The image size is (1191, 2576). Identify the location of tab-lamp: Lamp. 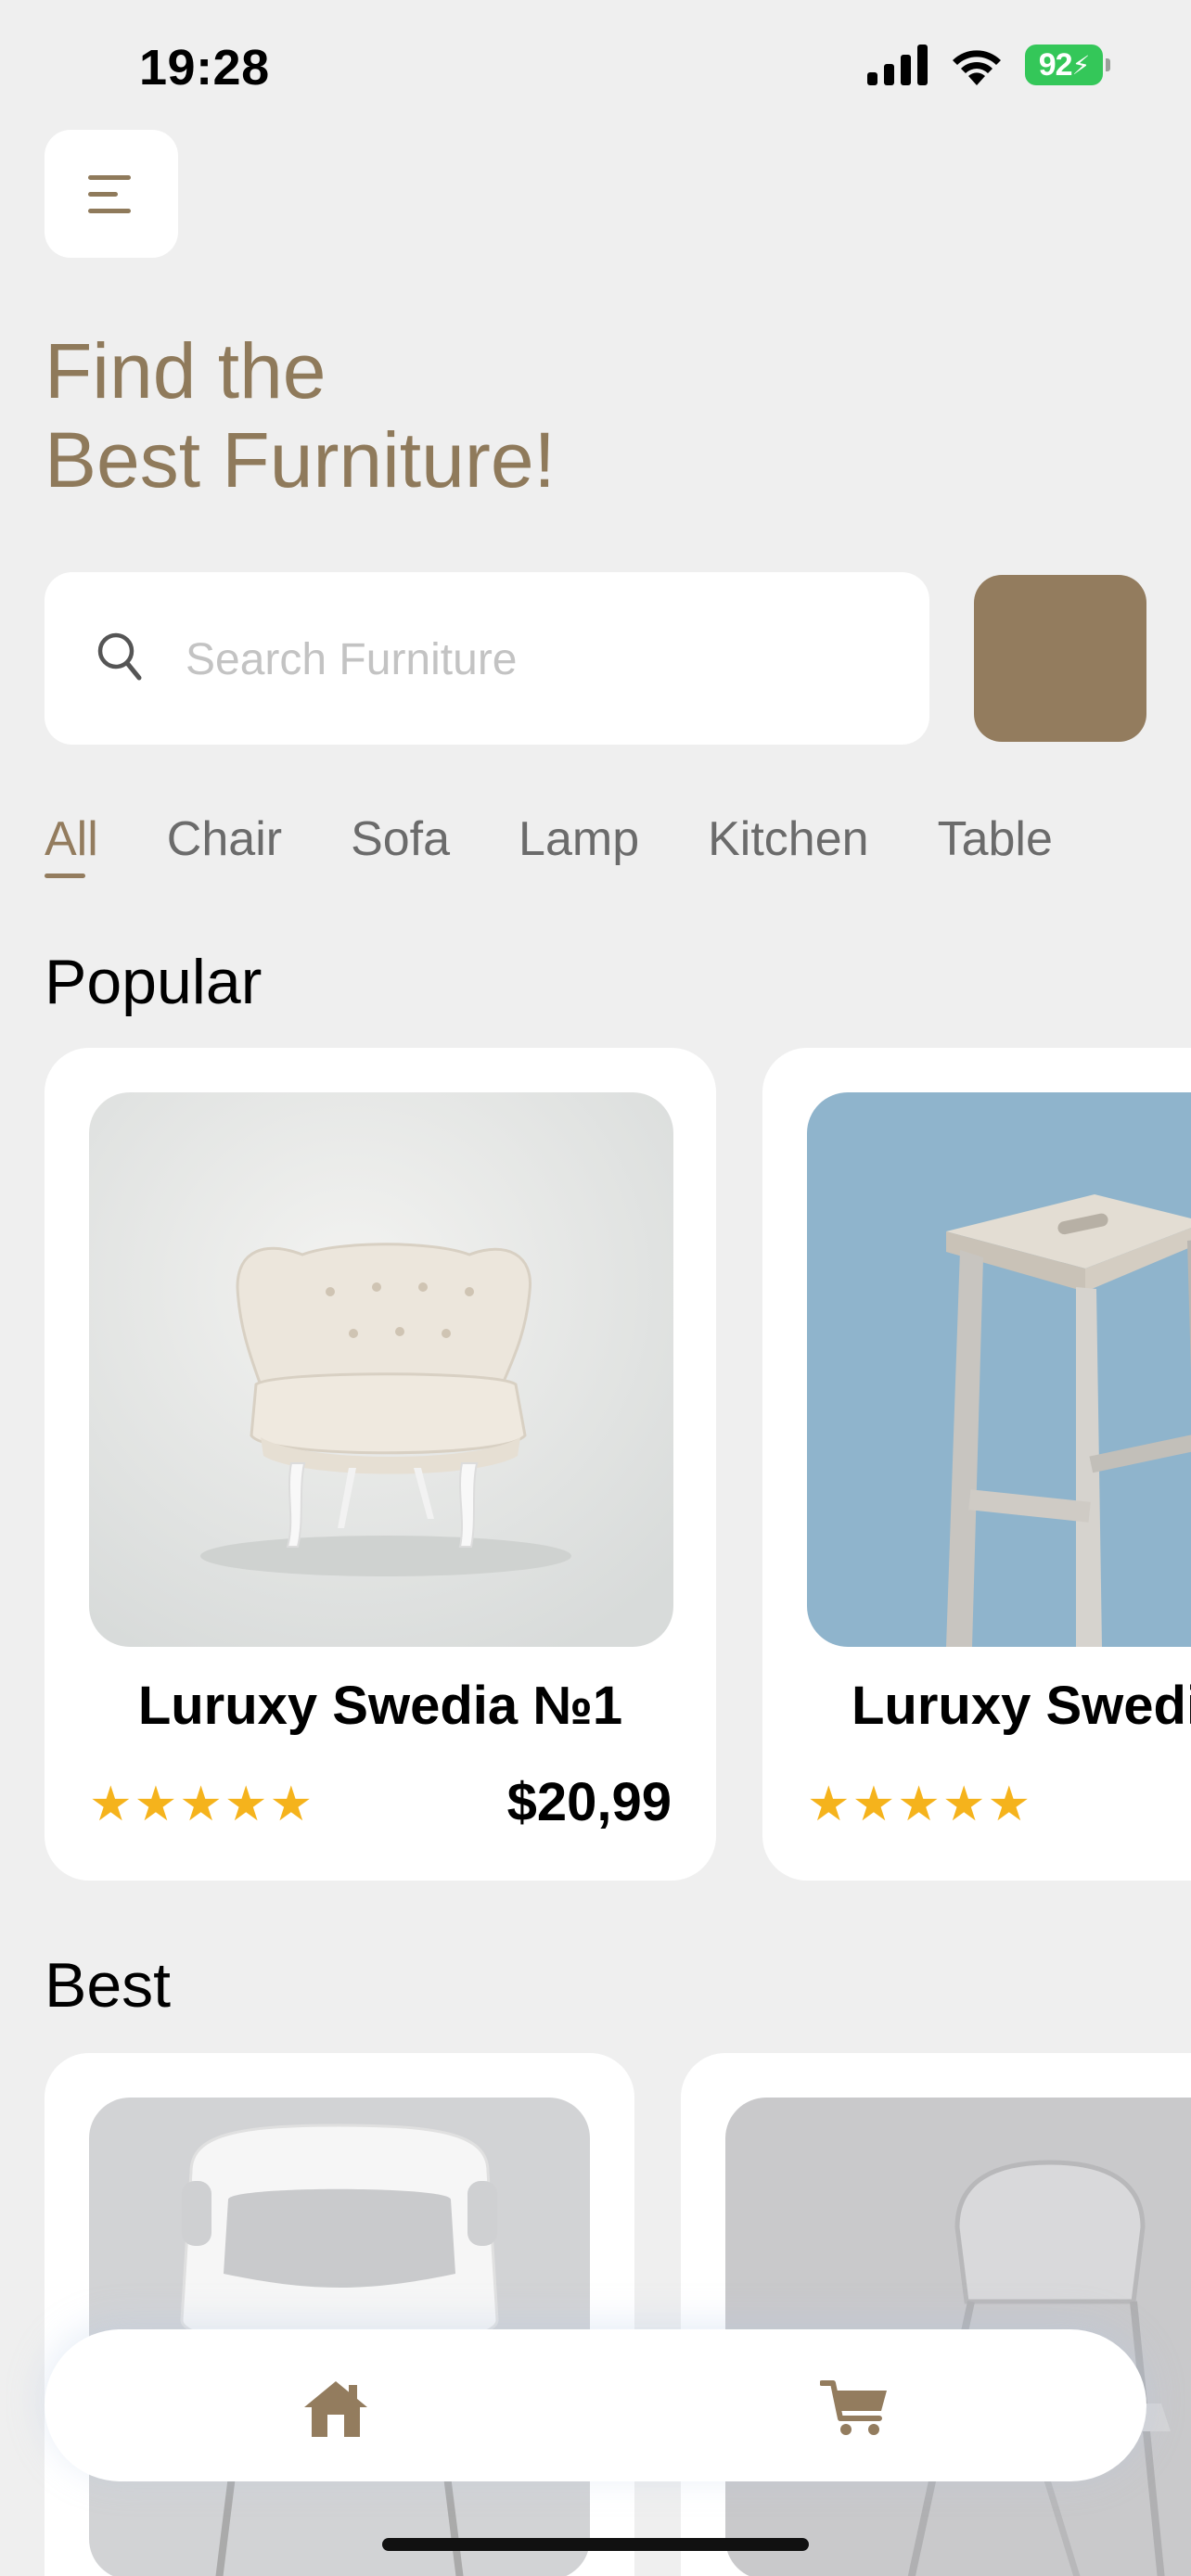
(579, 839).